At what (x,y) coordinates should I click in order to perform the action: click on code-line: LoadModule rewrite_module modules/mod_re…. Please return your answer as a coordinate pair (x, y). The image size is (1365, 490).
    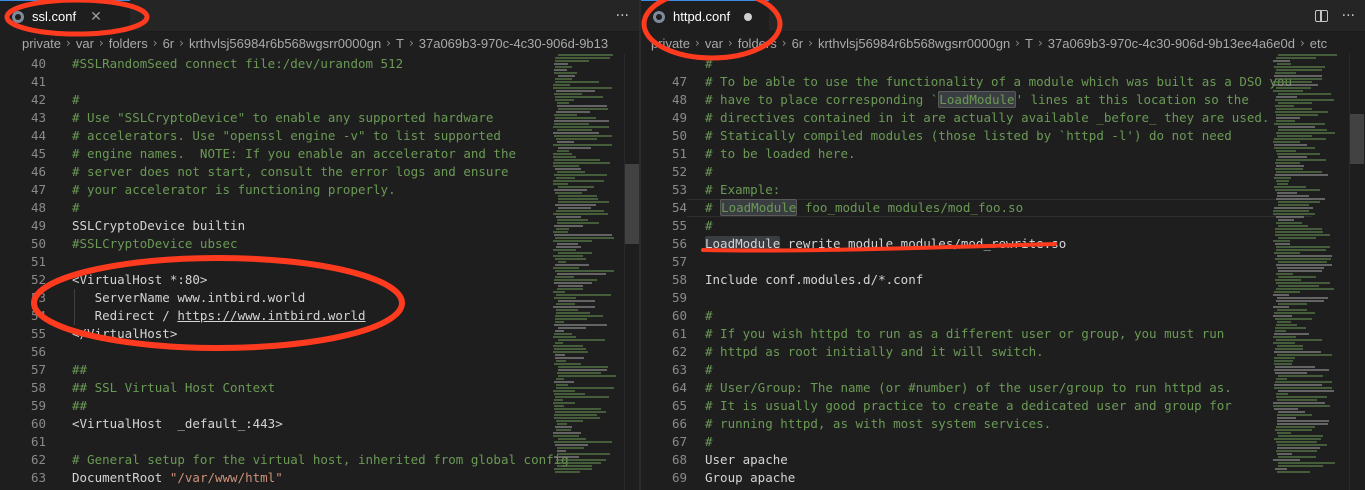
    Looking at the image, I should click on (885, 244).